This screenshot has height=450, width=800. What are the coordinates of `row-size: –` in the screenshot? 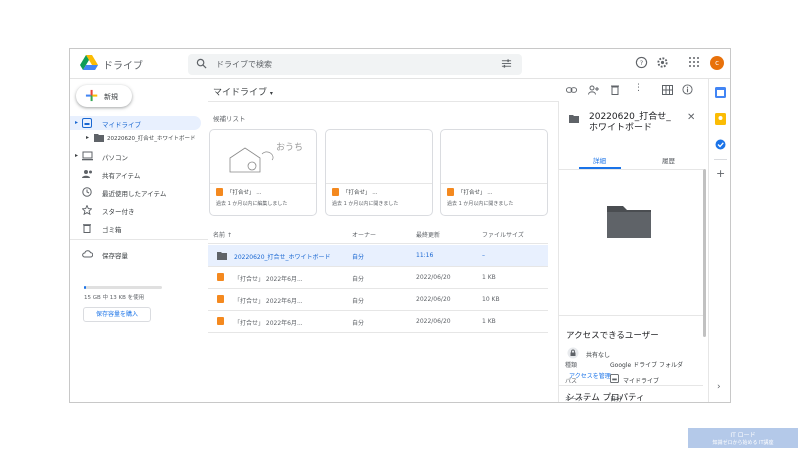 It's located at (483, 255).